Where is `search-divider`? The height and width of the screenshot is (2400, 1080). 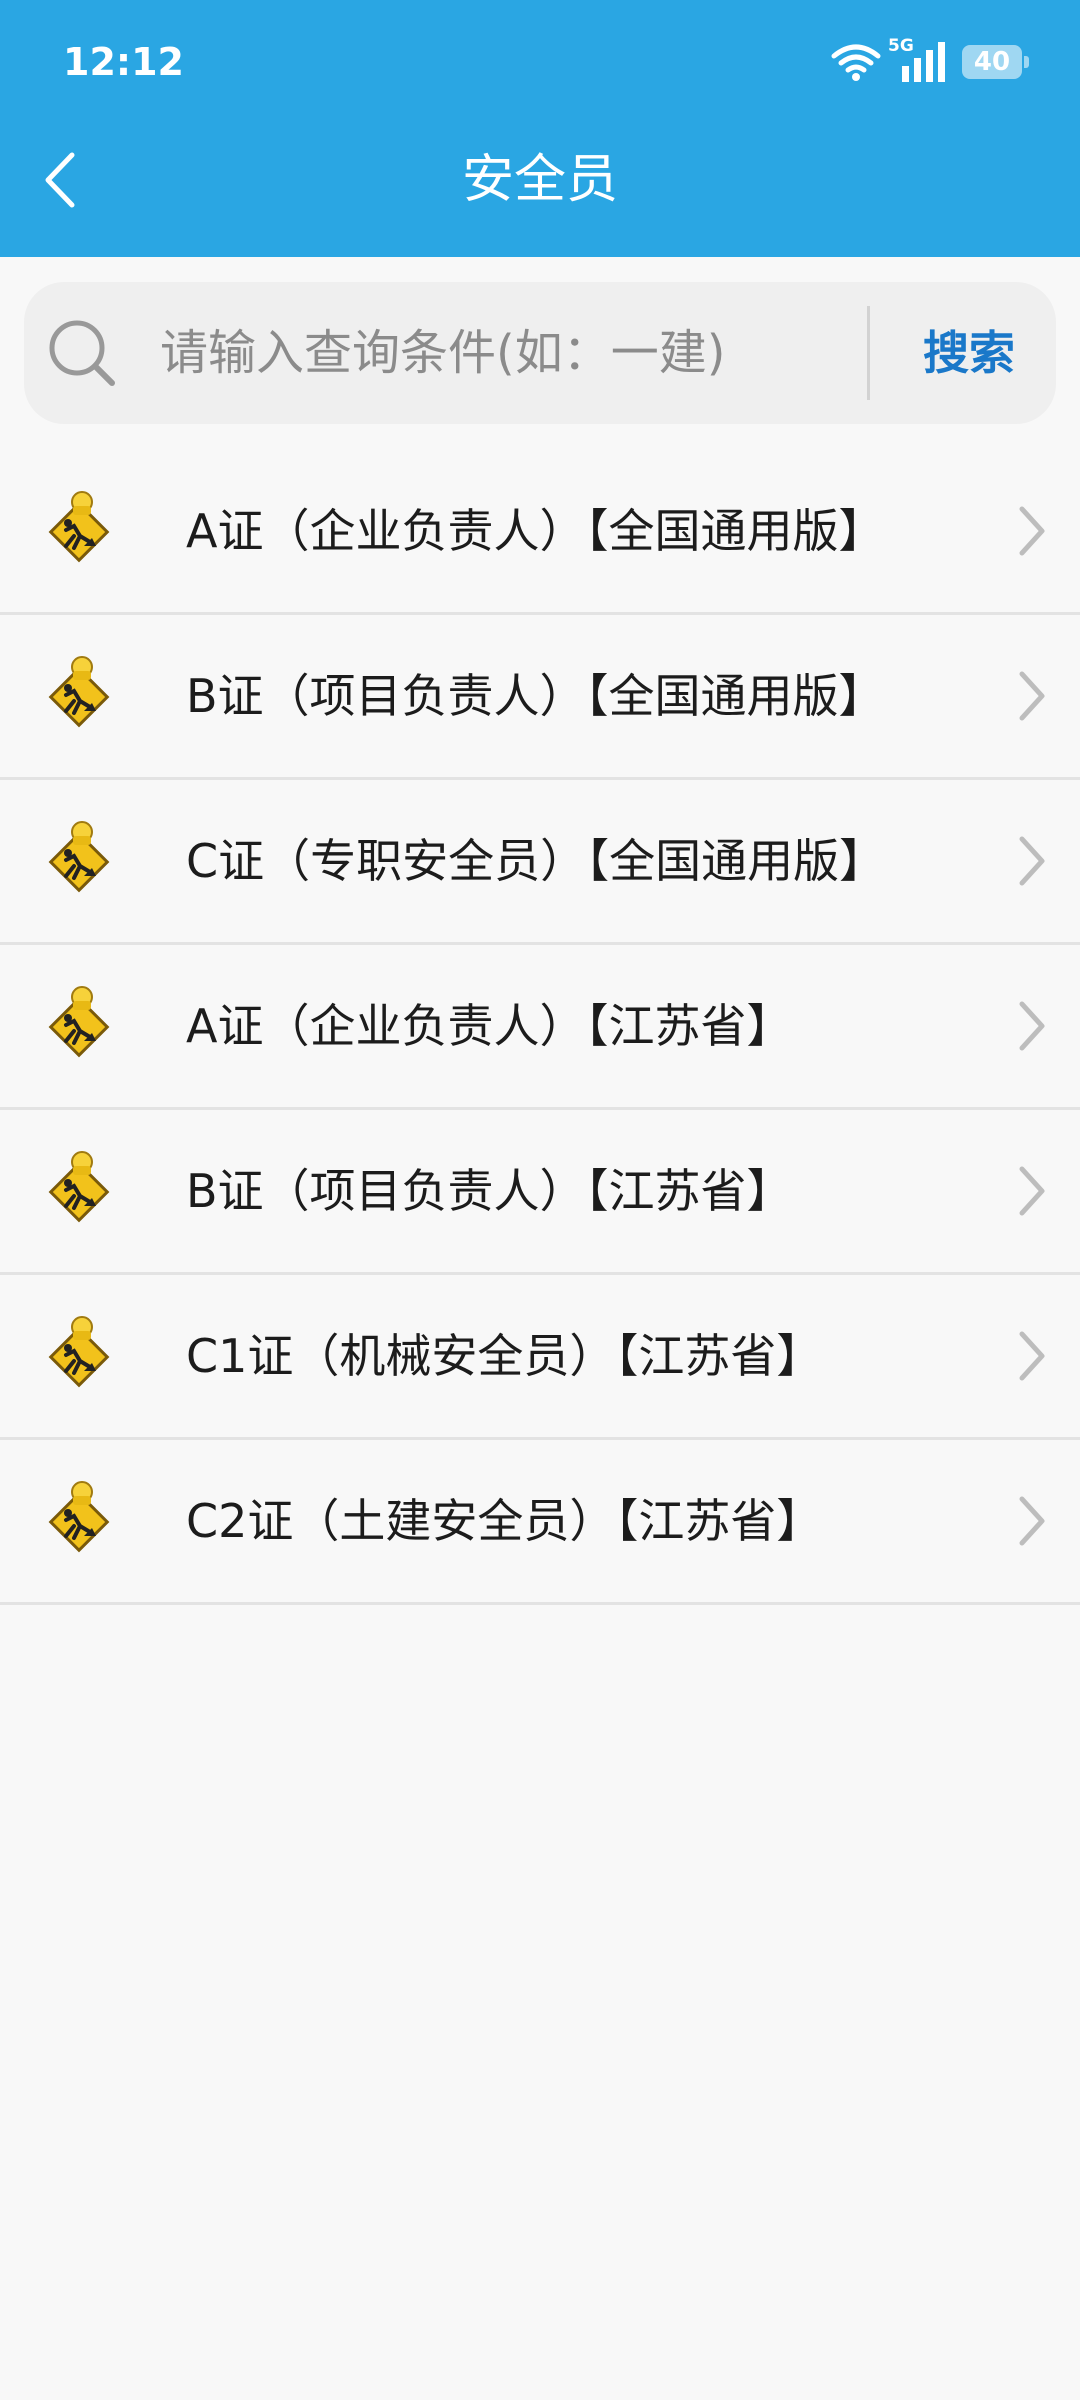 search-divider is located at coordinates (868, 353).